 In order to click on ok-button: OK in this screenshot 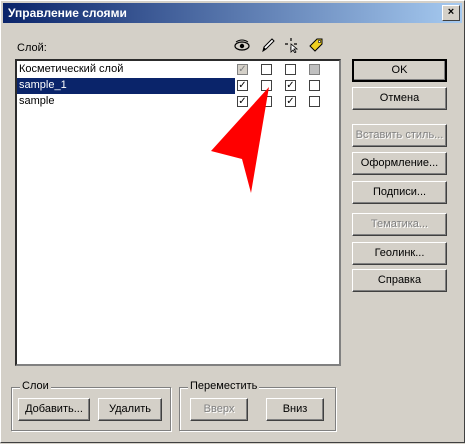, I will do `click(399, 70)`.